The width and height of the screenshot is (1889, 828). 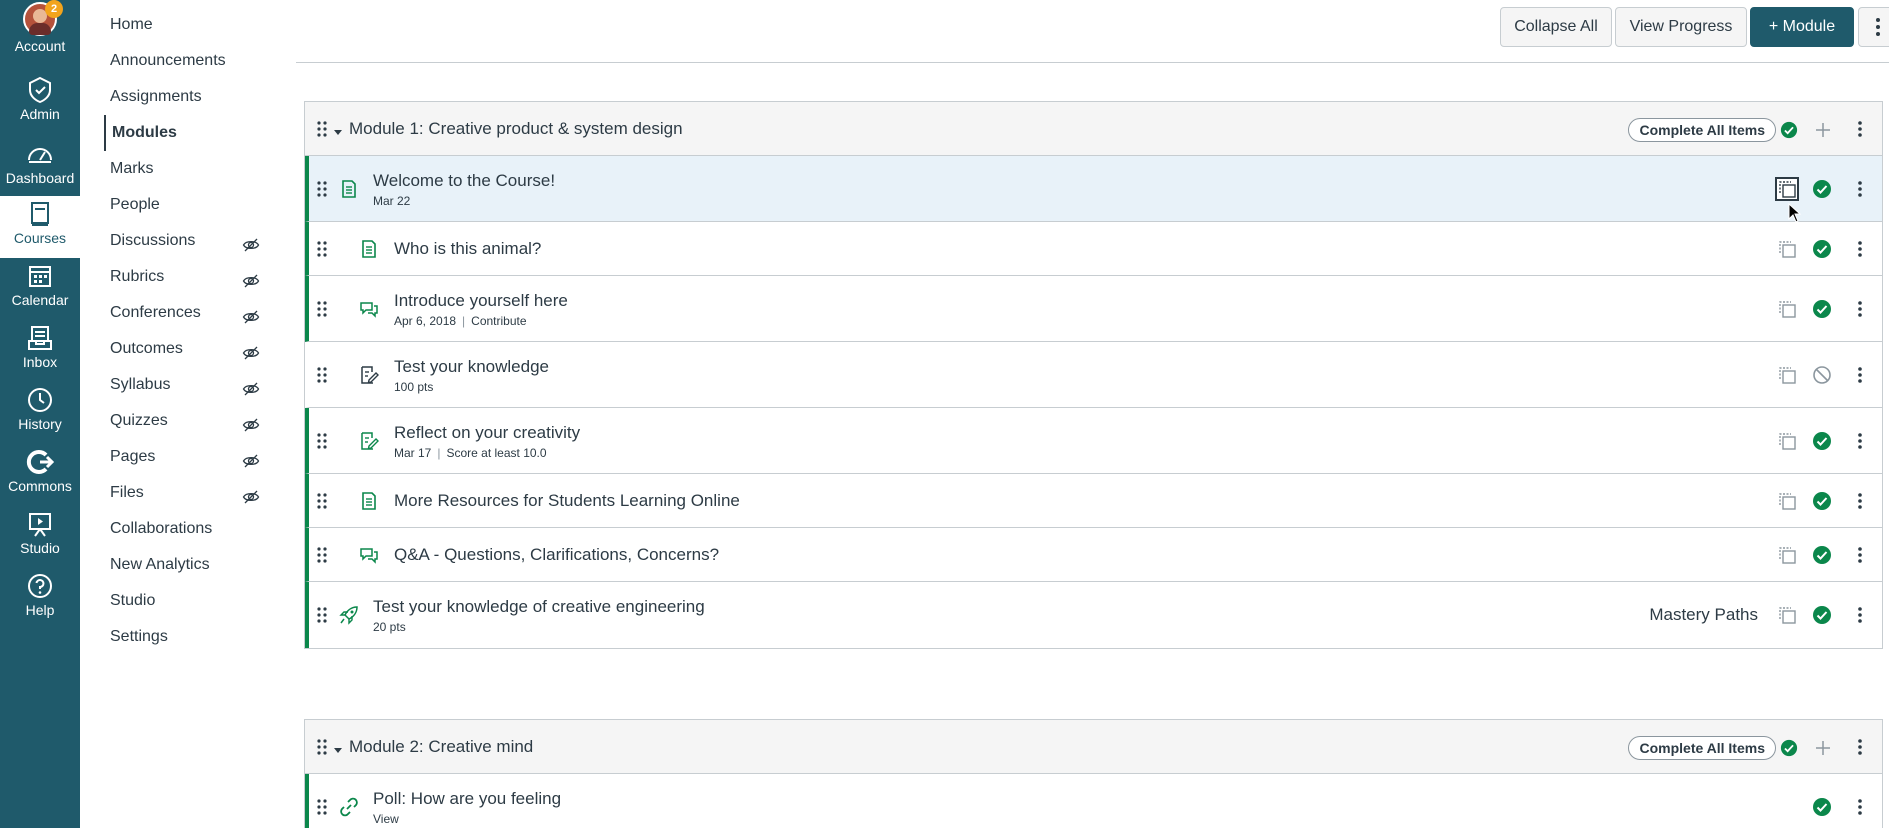 What do you see at coordinates (185, 97) in the screenshot?
I see `course-nav-assignments: Assignments` at bounding box center [185, 97].